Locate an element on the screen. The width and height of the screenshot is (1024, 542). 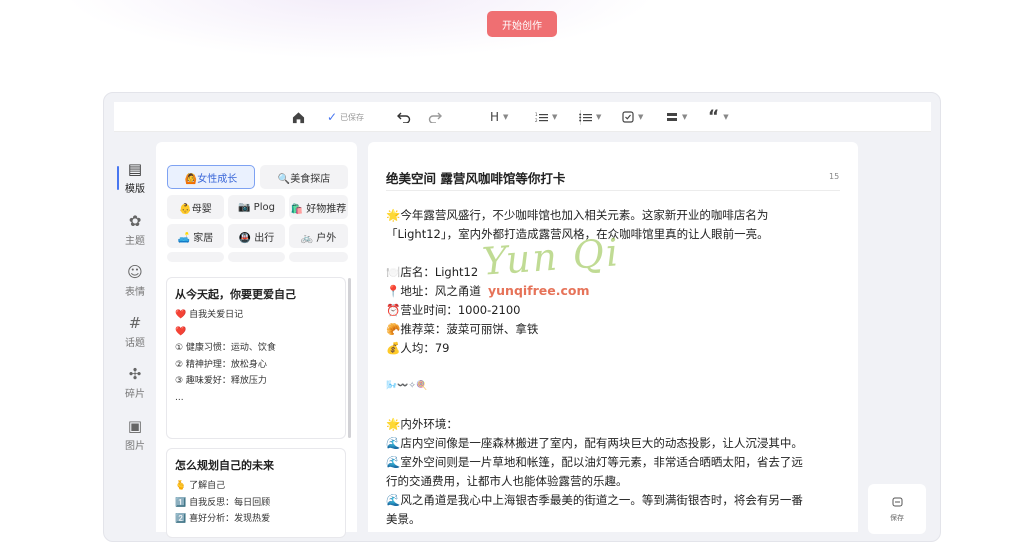
category-chip-plog: 📷 Plog is located at coordinates (256, 207).